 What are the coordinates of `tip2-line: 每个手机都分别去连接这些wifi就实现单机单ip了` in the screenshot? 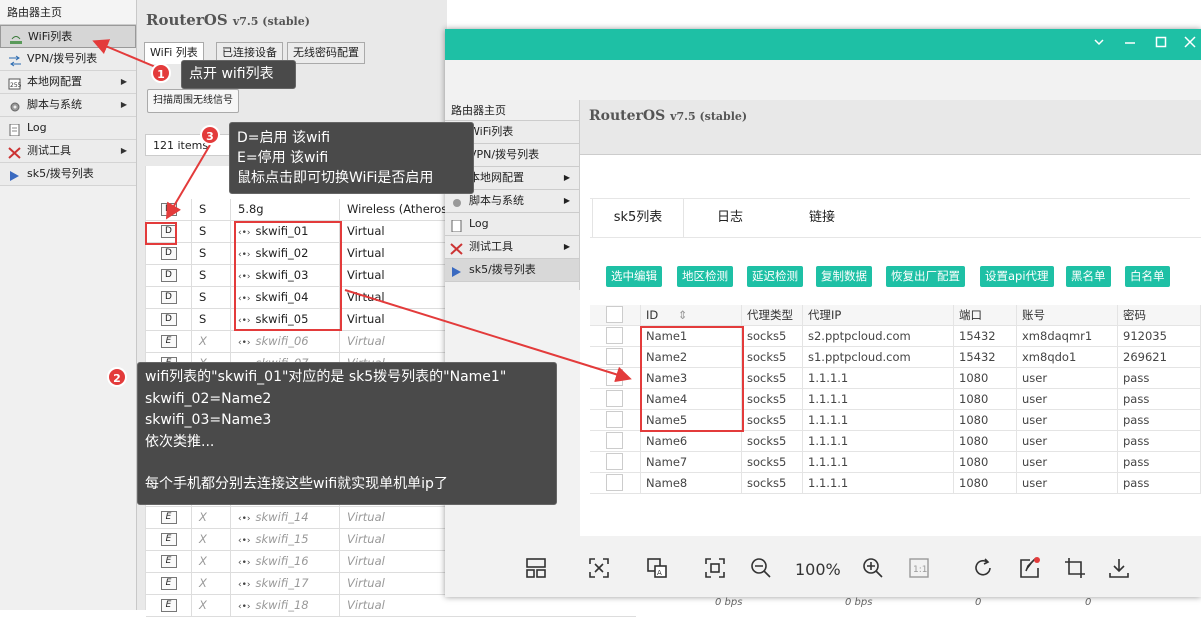 It's located at (296, 484).